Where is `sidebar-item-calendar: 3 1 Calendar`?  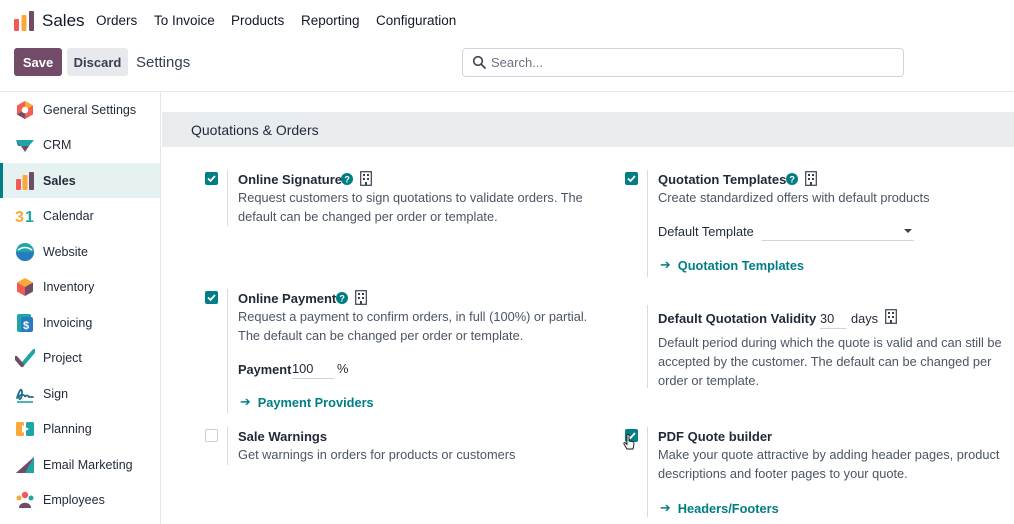 sidebar-item-calendar: 3 1 Calendar is located at coordinates (80, 216).